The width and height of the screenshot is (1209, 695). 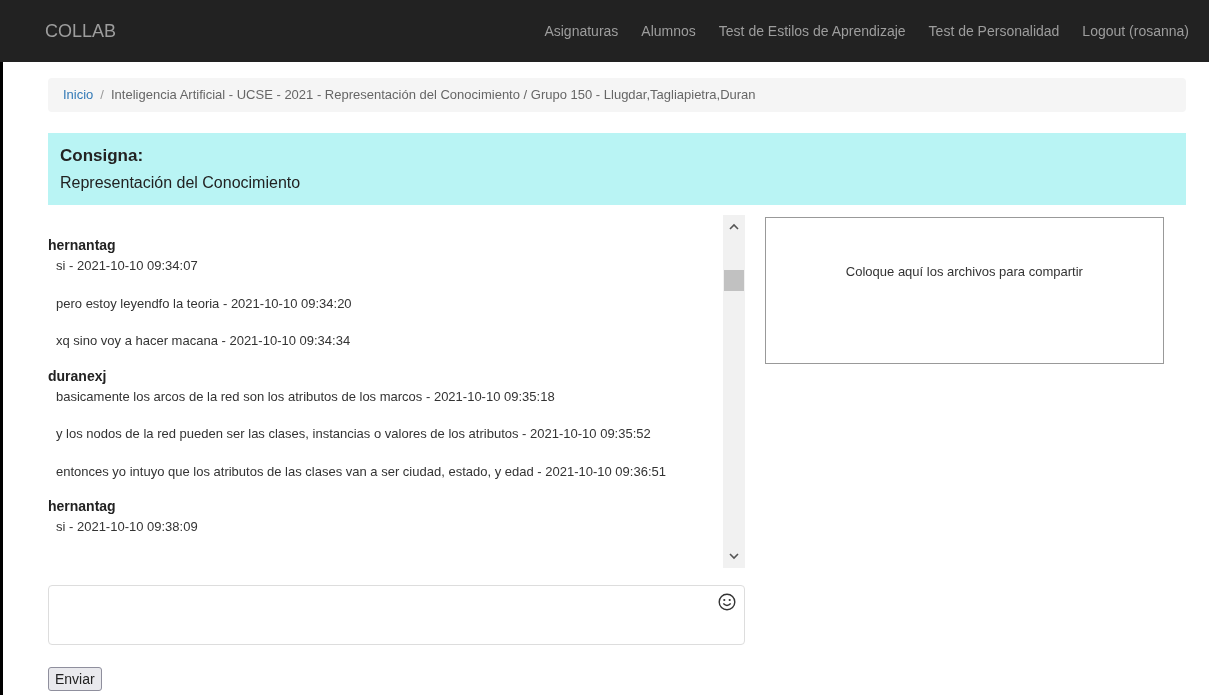 What do you see at coordinates (733, 280) in the screenshot?
I see `scroll-thumb` at bounding box center [733, 280].